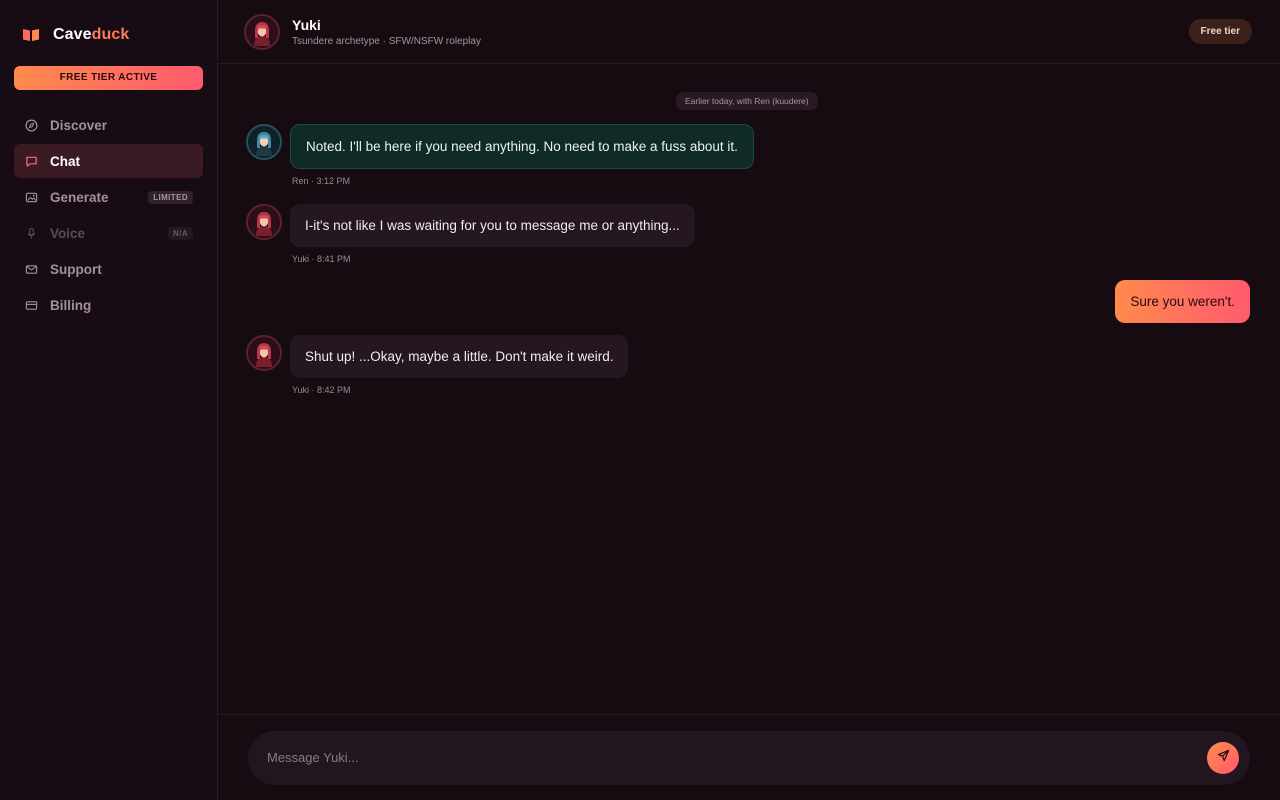 The height and width of the screenshot is (800, 1280). I want to click on sidebar-item-discover: Discover, so click(108, 125).